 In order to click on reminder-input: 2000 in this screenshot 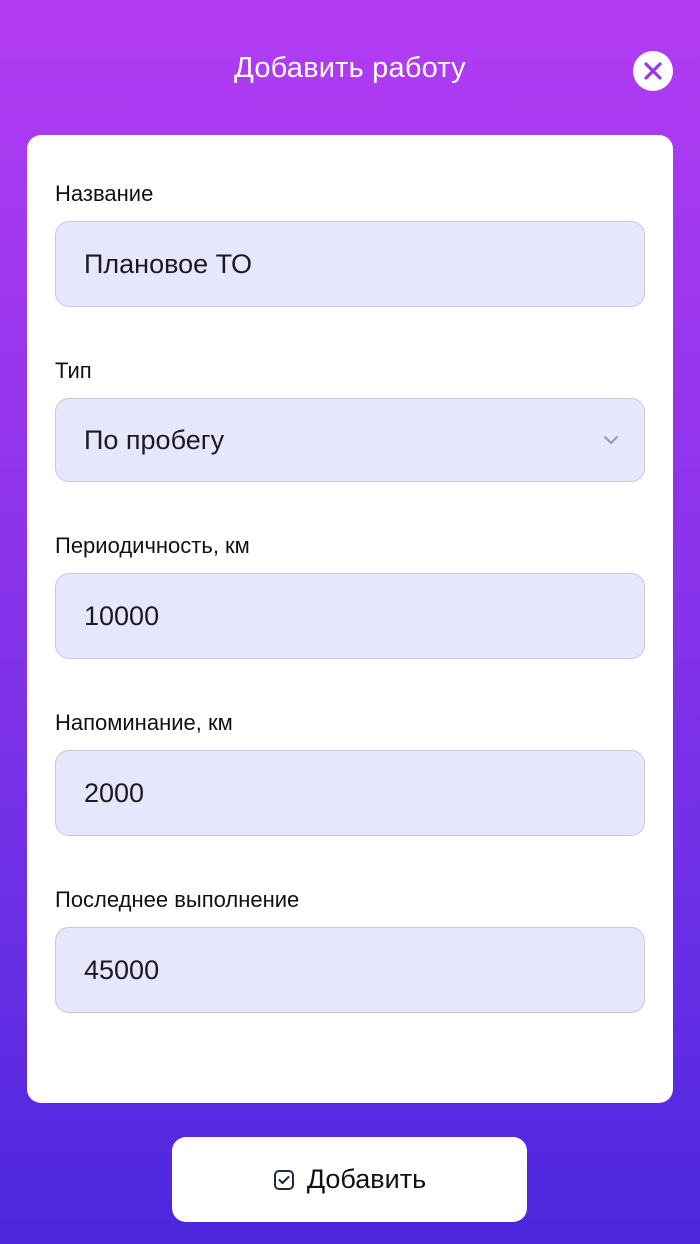, I will do `click(350, 793)`.